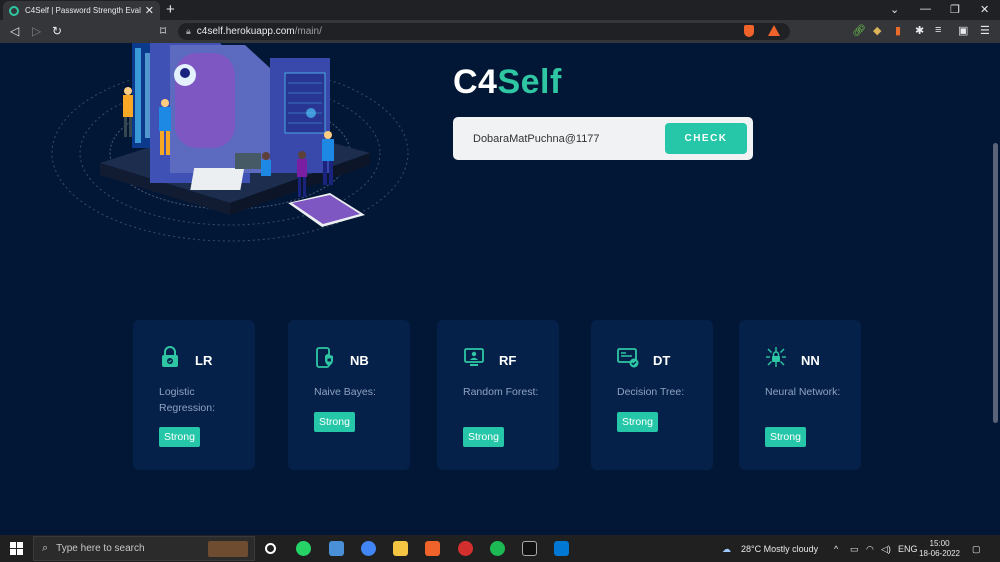 This screenshot has width=1000, height=562. What do you see at coordinates (245, 31) in the screenshot?
I see `url-host: c4self.herokuapp.com` at bounding box center [245, 31].